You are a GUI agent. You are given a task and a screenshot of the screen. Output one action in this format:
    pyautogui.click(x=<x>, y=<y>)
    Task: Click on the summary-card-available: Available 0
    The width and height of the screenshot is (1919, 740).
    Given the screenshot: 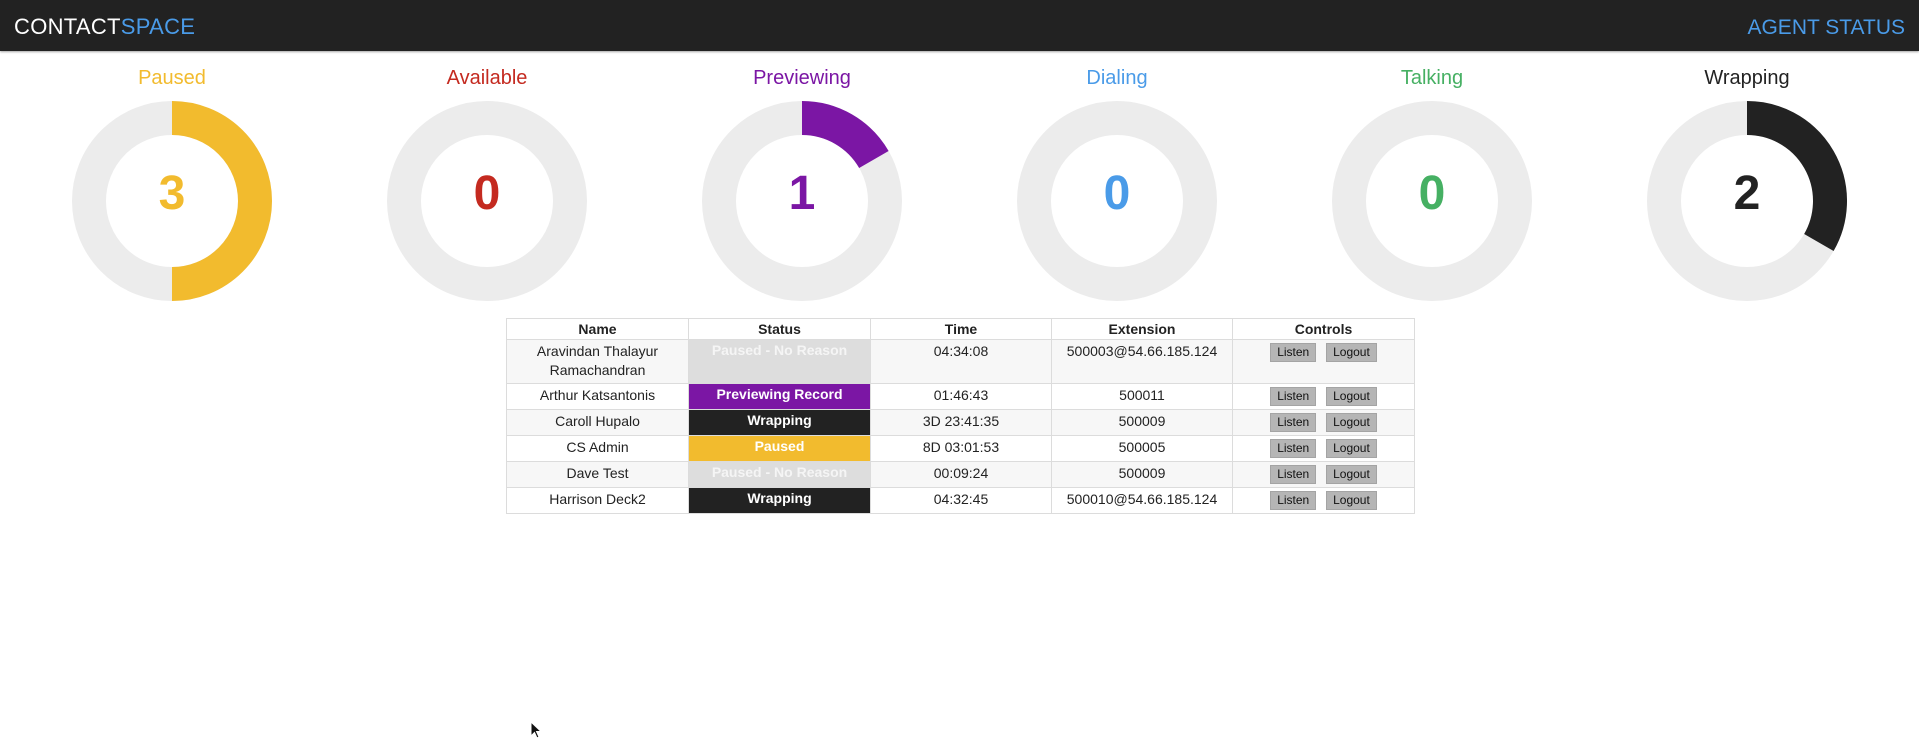 What is the action you would take?
    pyautogui.click(x=487, y=181)
    